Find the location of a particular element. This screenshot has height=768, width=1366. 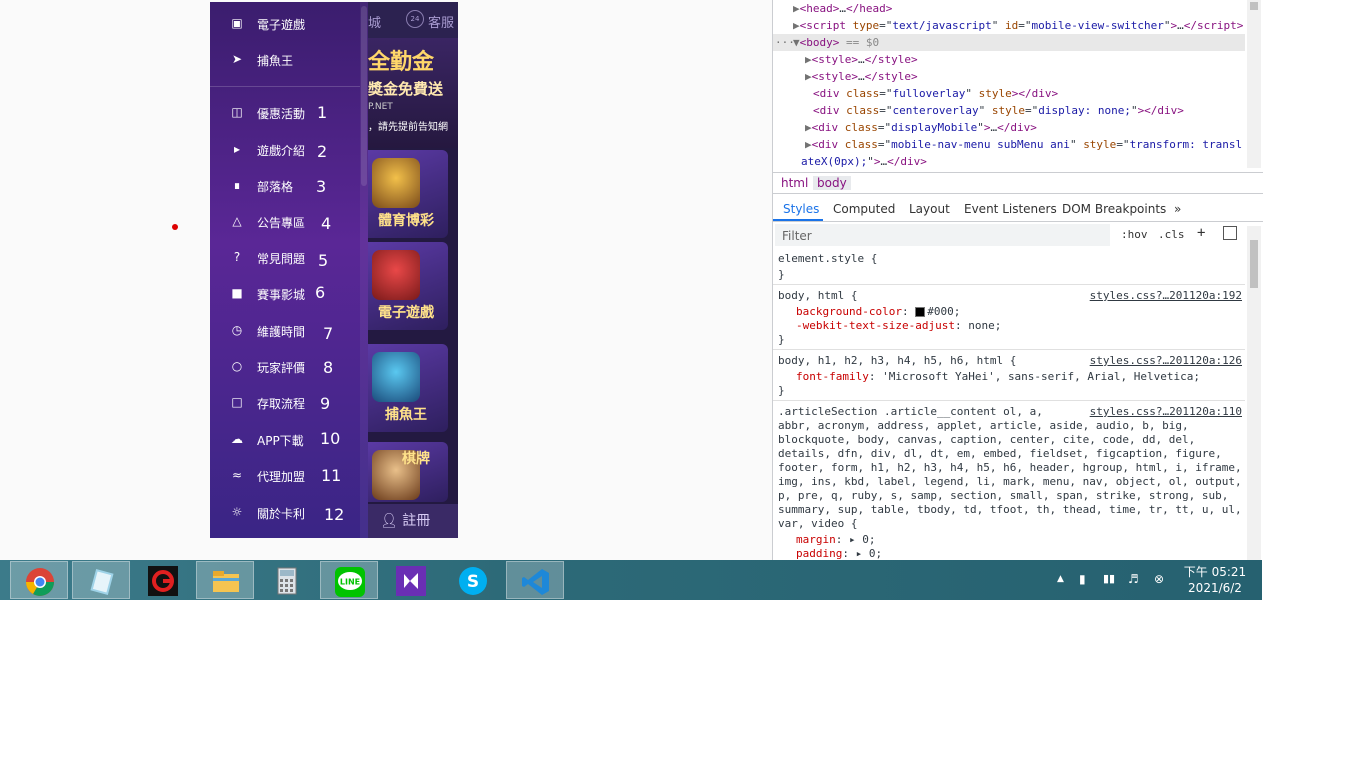

vscode-icon is located at coordinates (535, 582).